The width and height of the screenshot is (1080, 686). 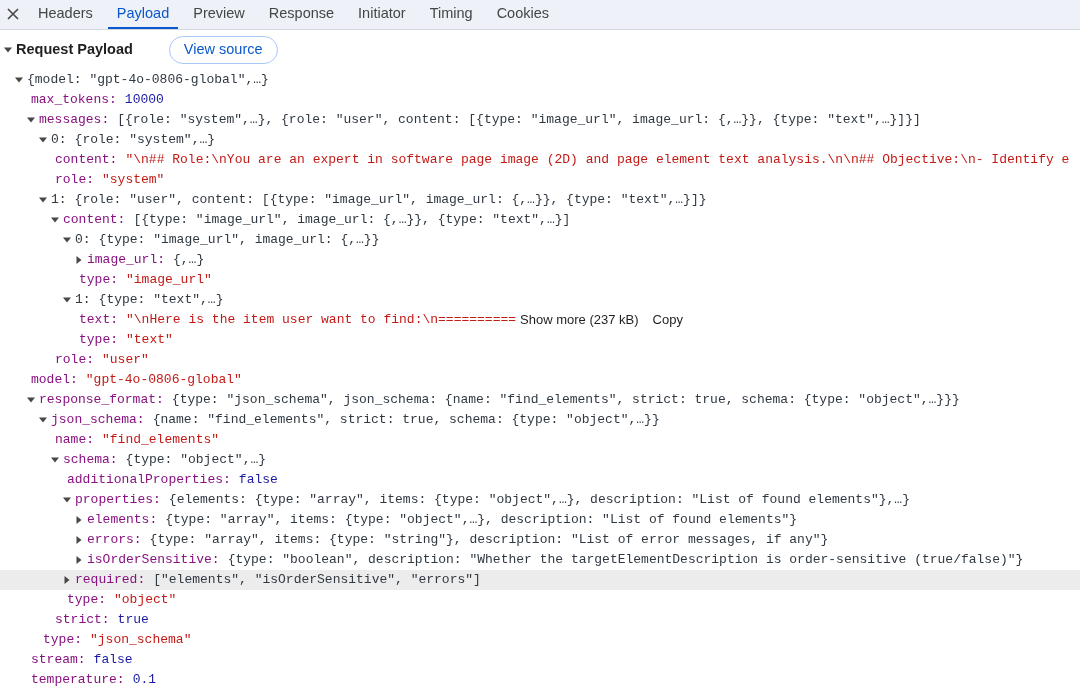 I want to click on property-key: image_url:, so click(x=126, y=260).